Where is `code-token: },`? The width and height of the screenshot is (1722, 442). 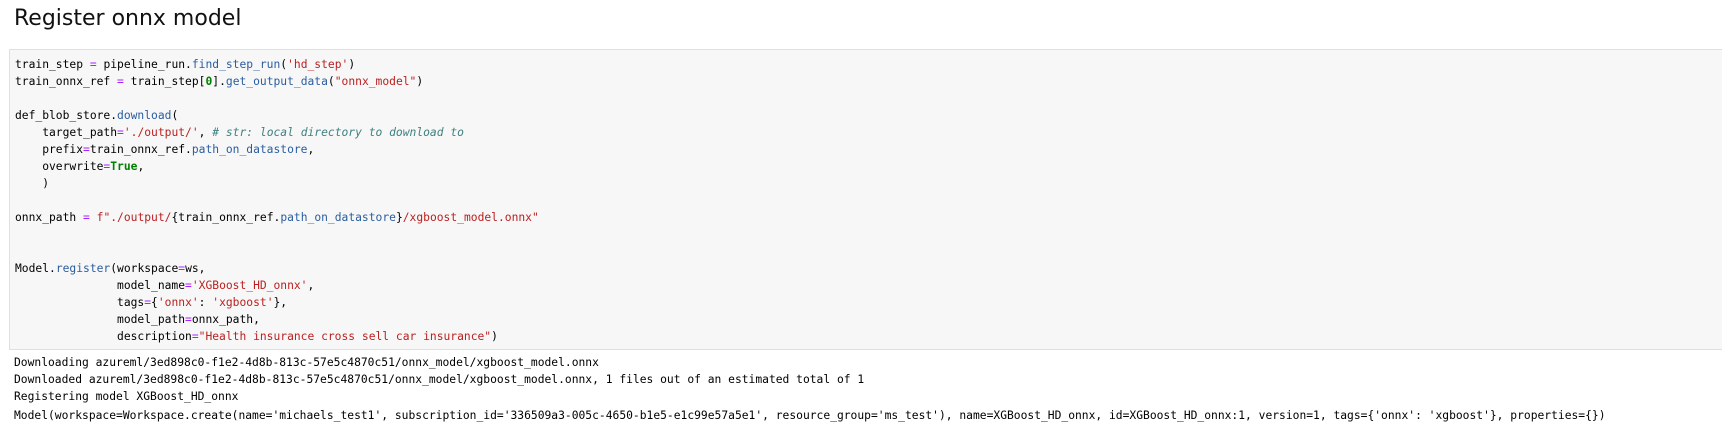
code-token: }, is located at coordinates (280, 302).